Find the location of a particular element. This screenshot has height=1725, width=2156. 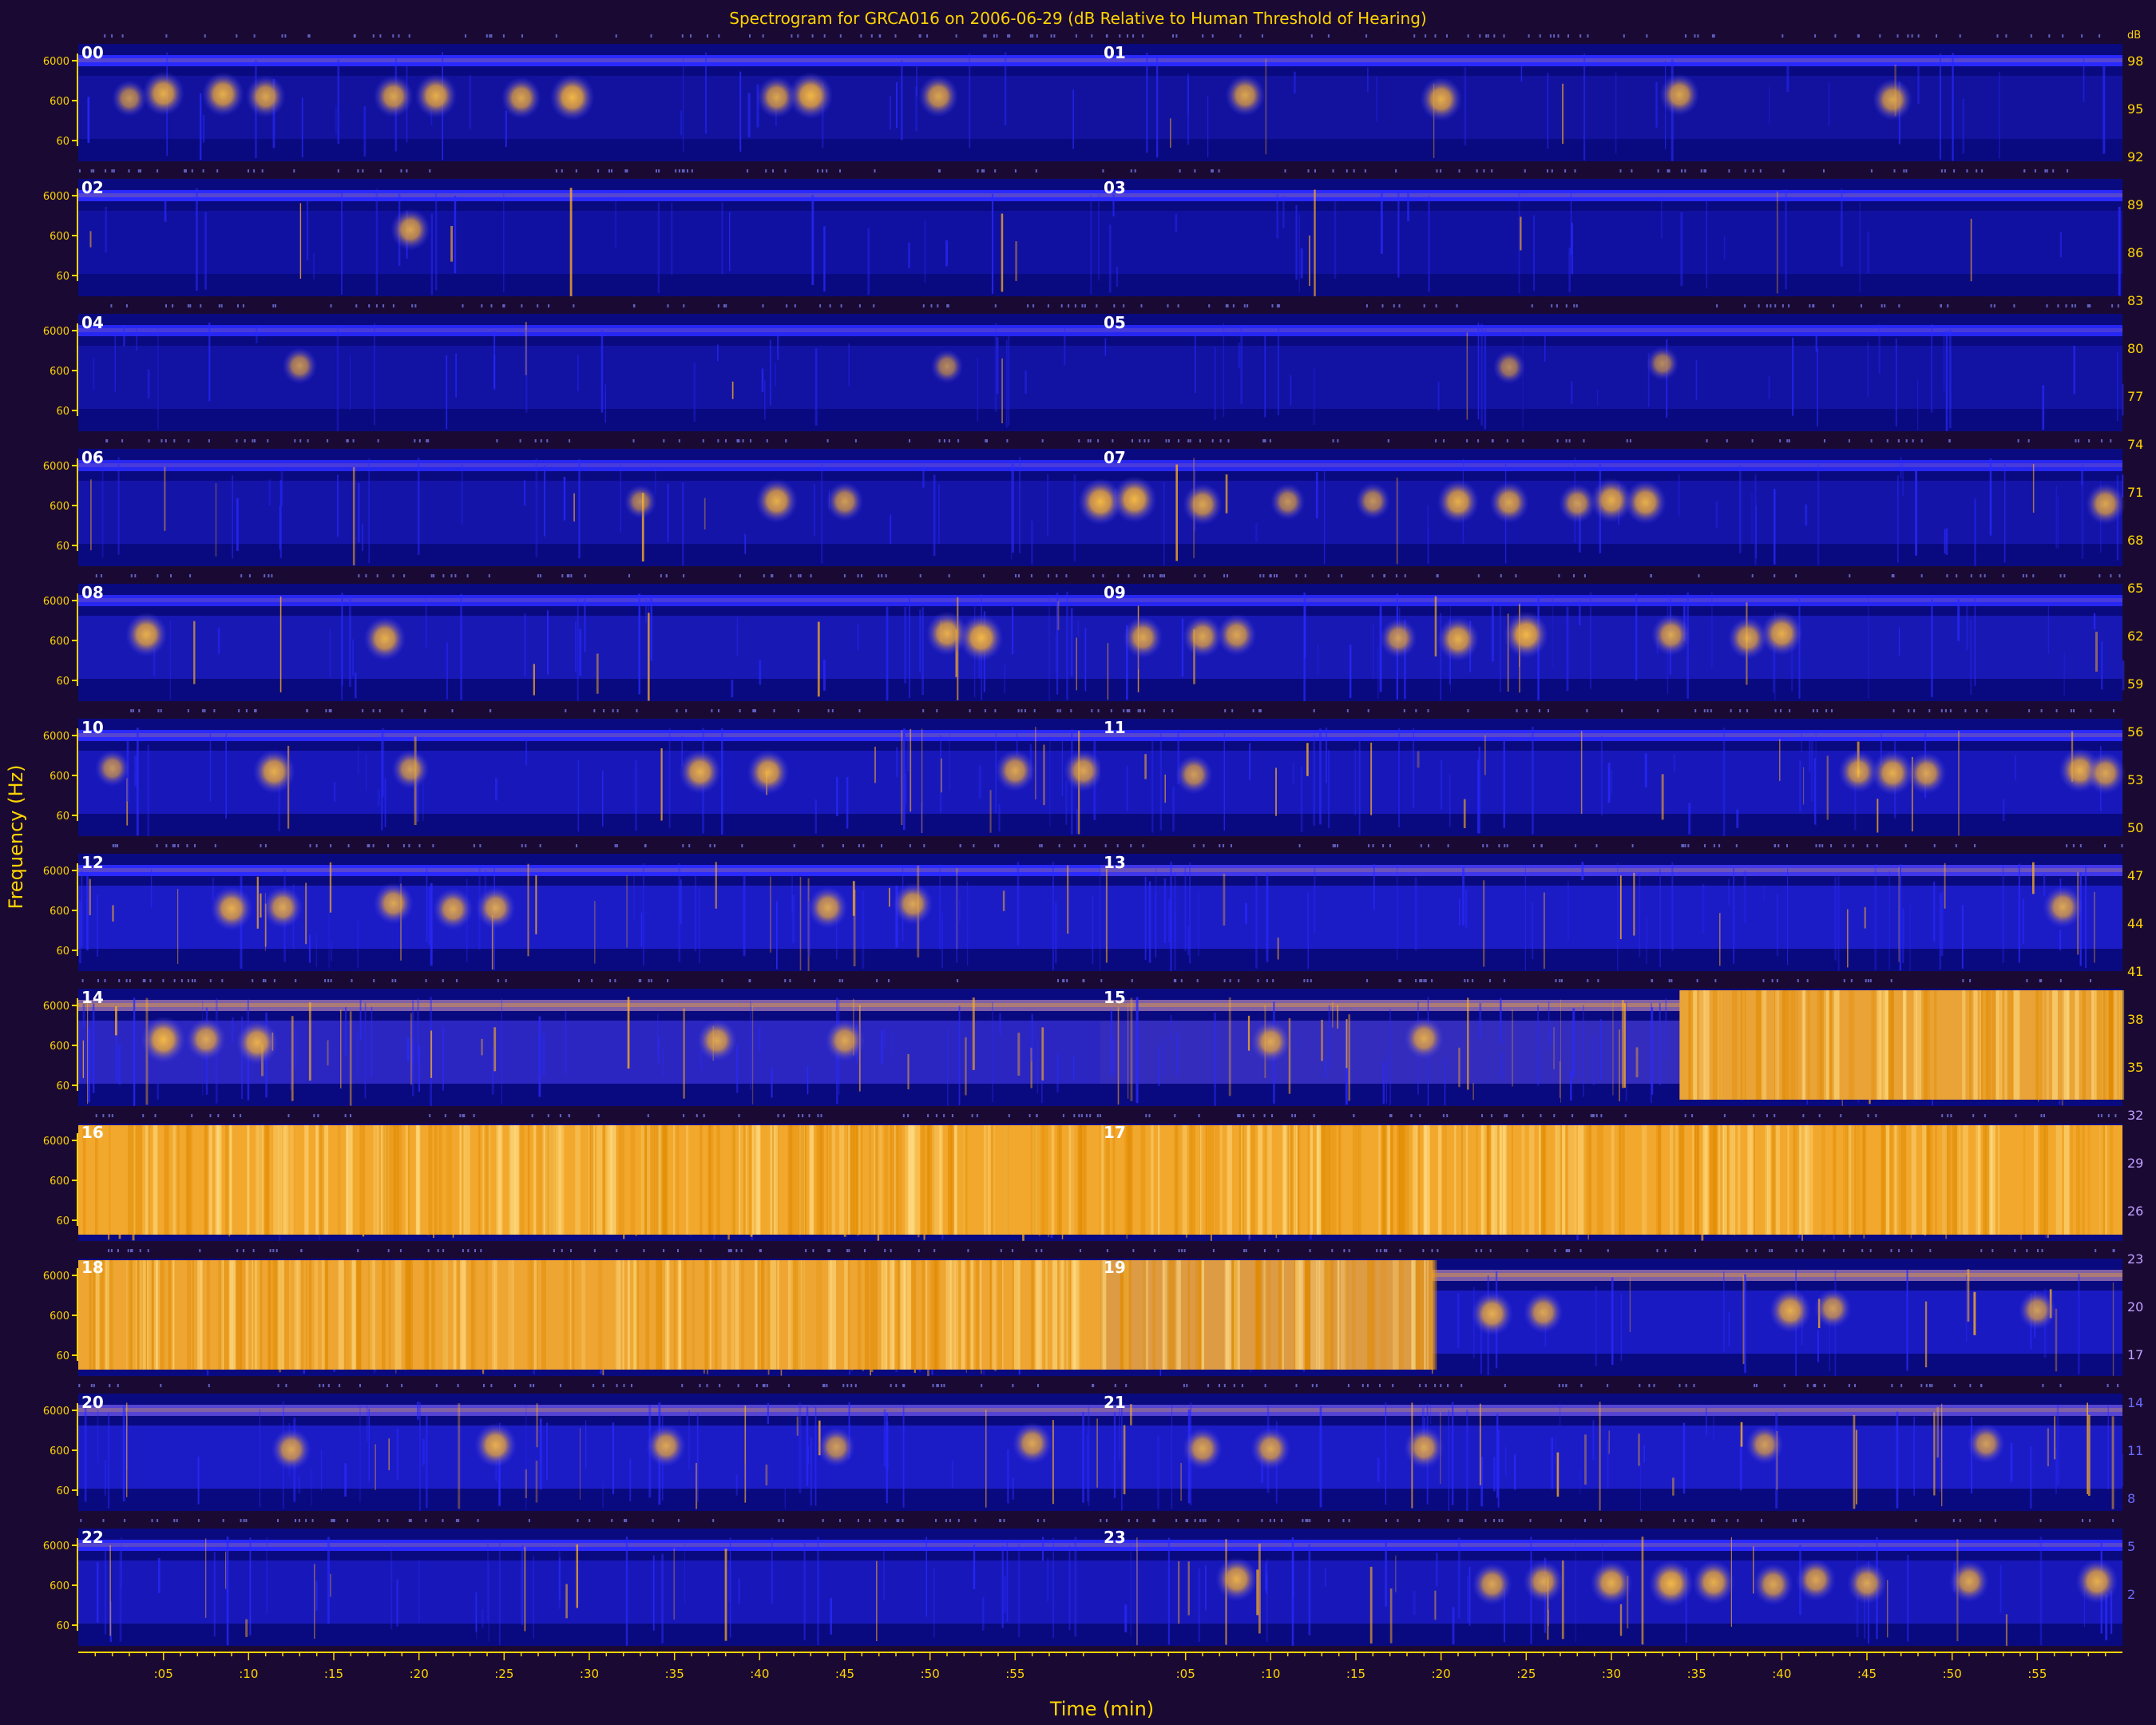

high-frequency-band-core is located at coordinates (589, 330).